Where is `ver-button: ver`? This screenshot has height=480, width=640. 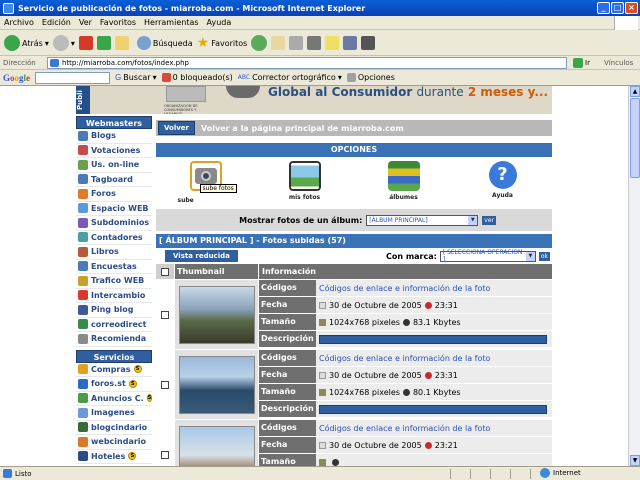
ver-button: ver is located at coordinates (489, 220).